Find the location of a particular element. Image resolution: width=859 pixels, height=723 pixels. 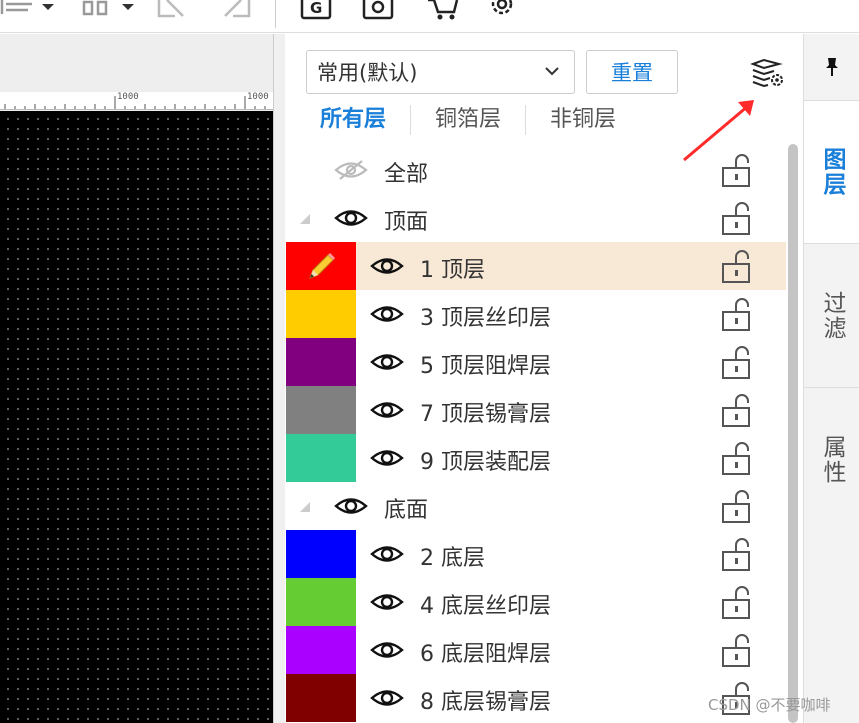

tab-all-layers: 所有层 is located at coordinates (349, 120).